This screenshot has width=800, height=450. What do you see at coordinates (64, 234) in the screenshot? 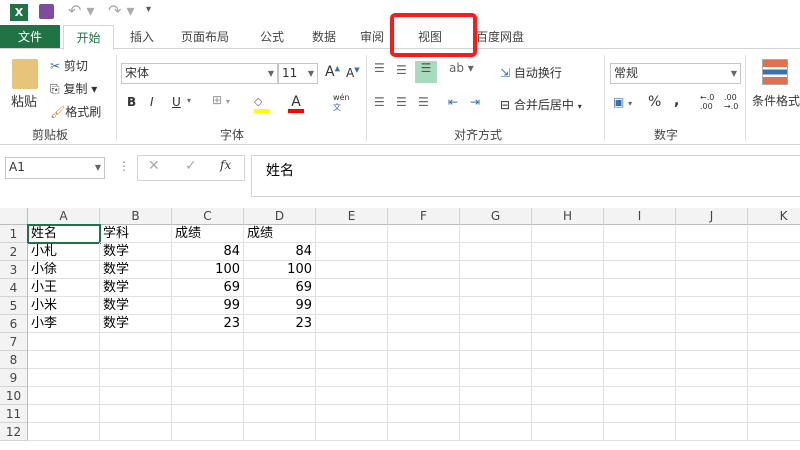
I see `cell-A1: 姓名` at bounding box center [64, 234].